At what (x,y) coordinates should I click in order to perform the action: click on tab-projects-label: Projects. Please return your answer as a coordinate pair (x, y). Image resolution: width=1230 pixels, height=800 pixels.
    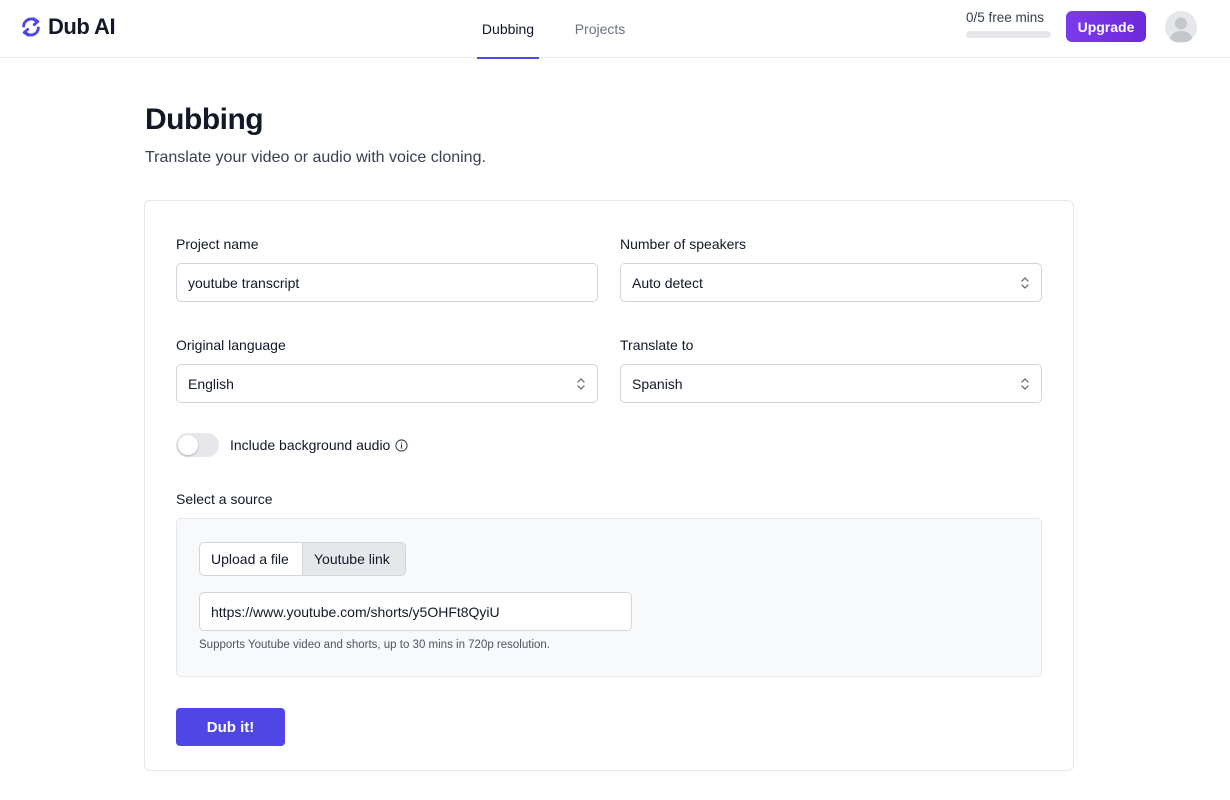
    Looking at the image, I should click on (600, 29).